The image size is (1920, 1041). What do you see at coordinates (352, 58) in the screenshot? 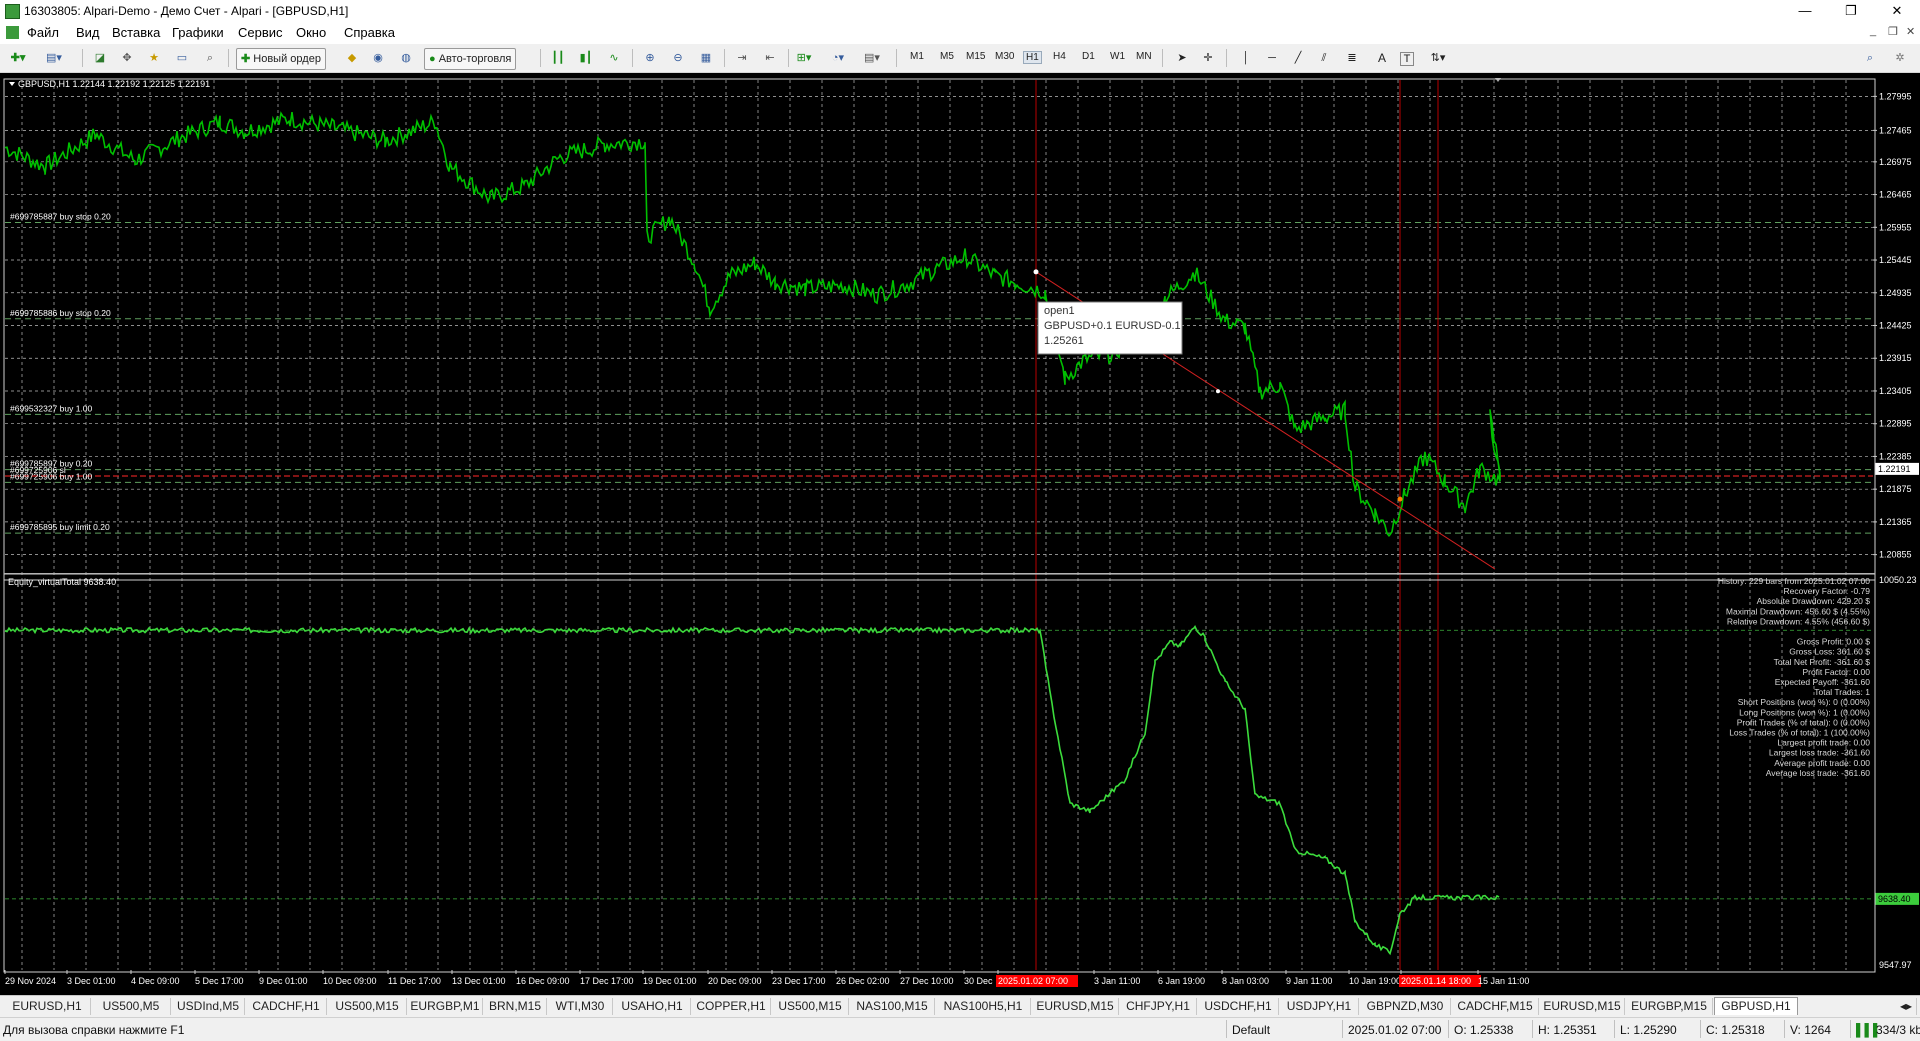
I see `metaeditor-icon: ◆` at bounding box center [352, 58].